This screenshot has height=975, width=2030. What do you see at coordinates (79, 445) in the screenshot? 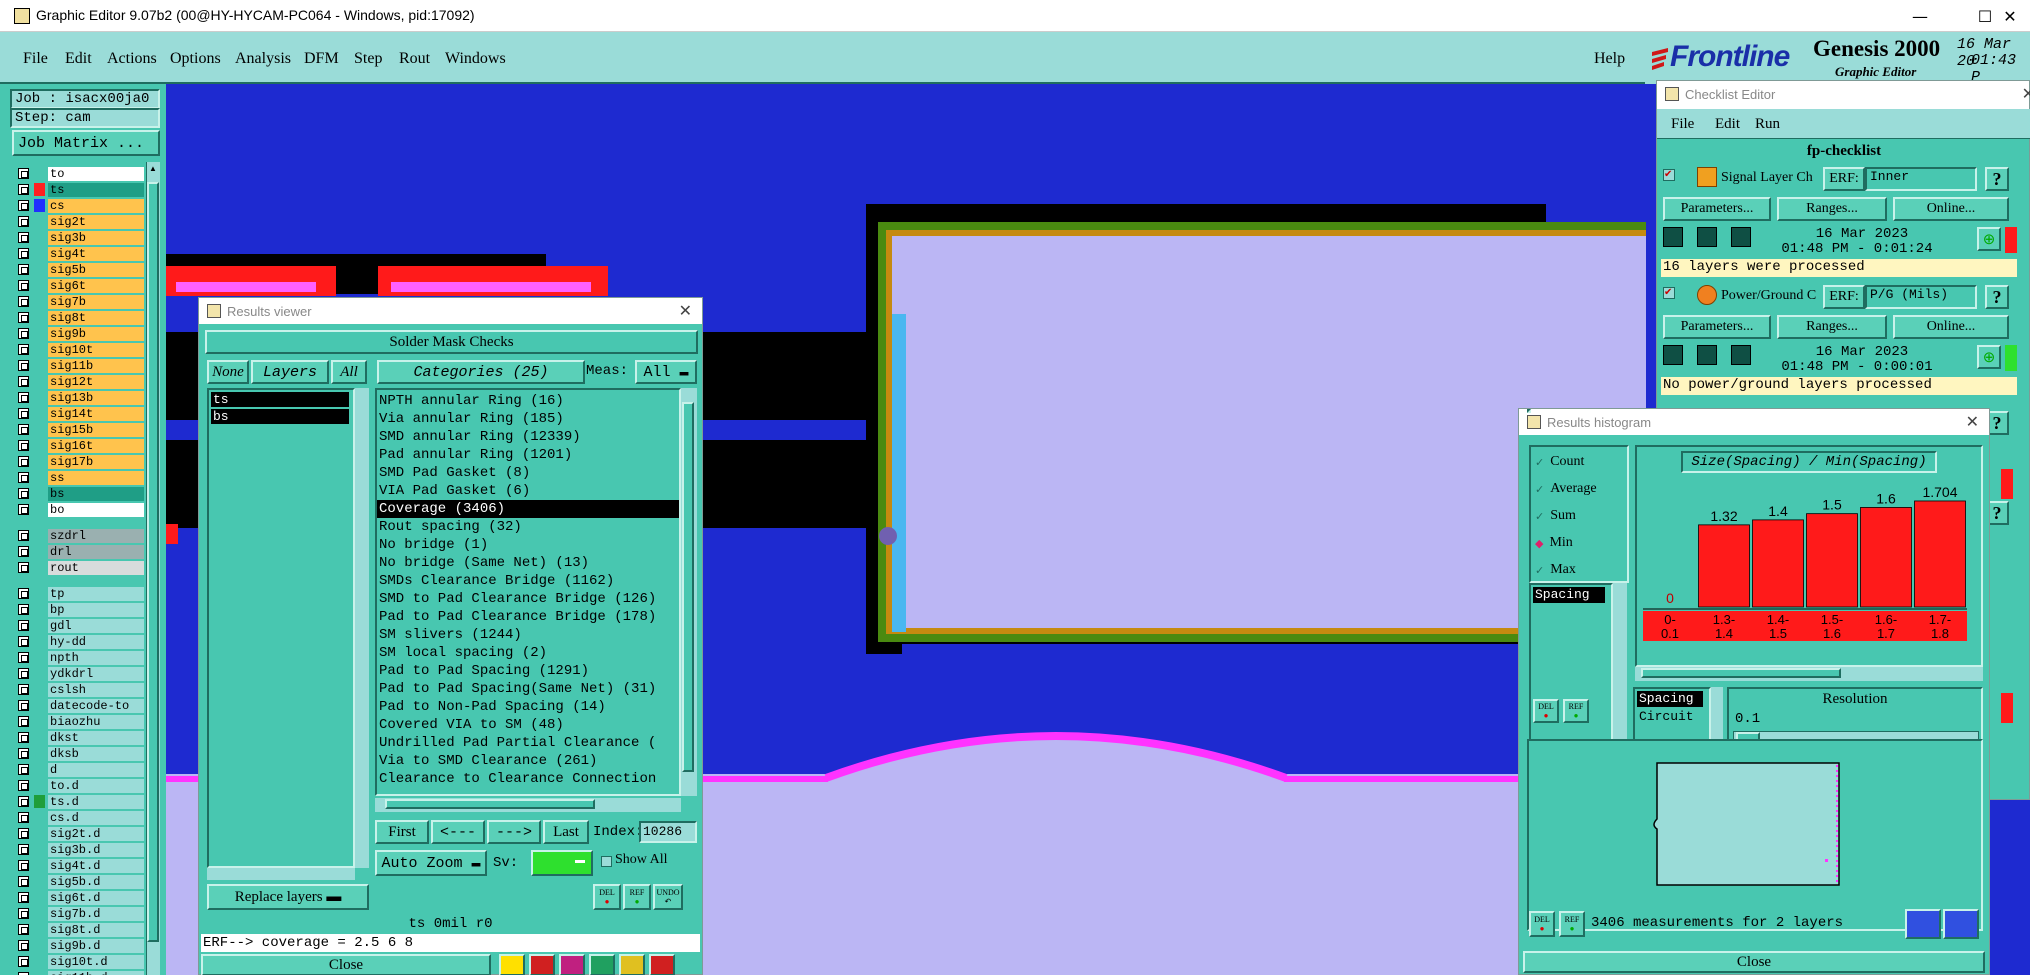
I see `layer-row-sig16t: sig16t` at bounding box center [79, 445].